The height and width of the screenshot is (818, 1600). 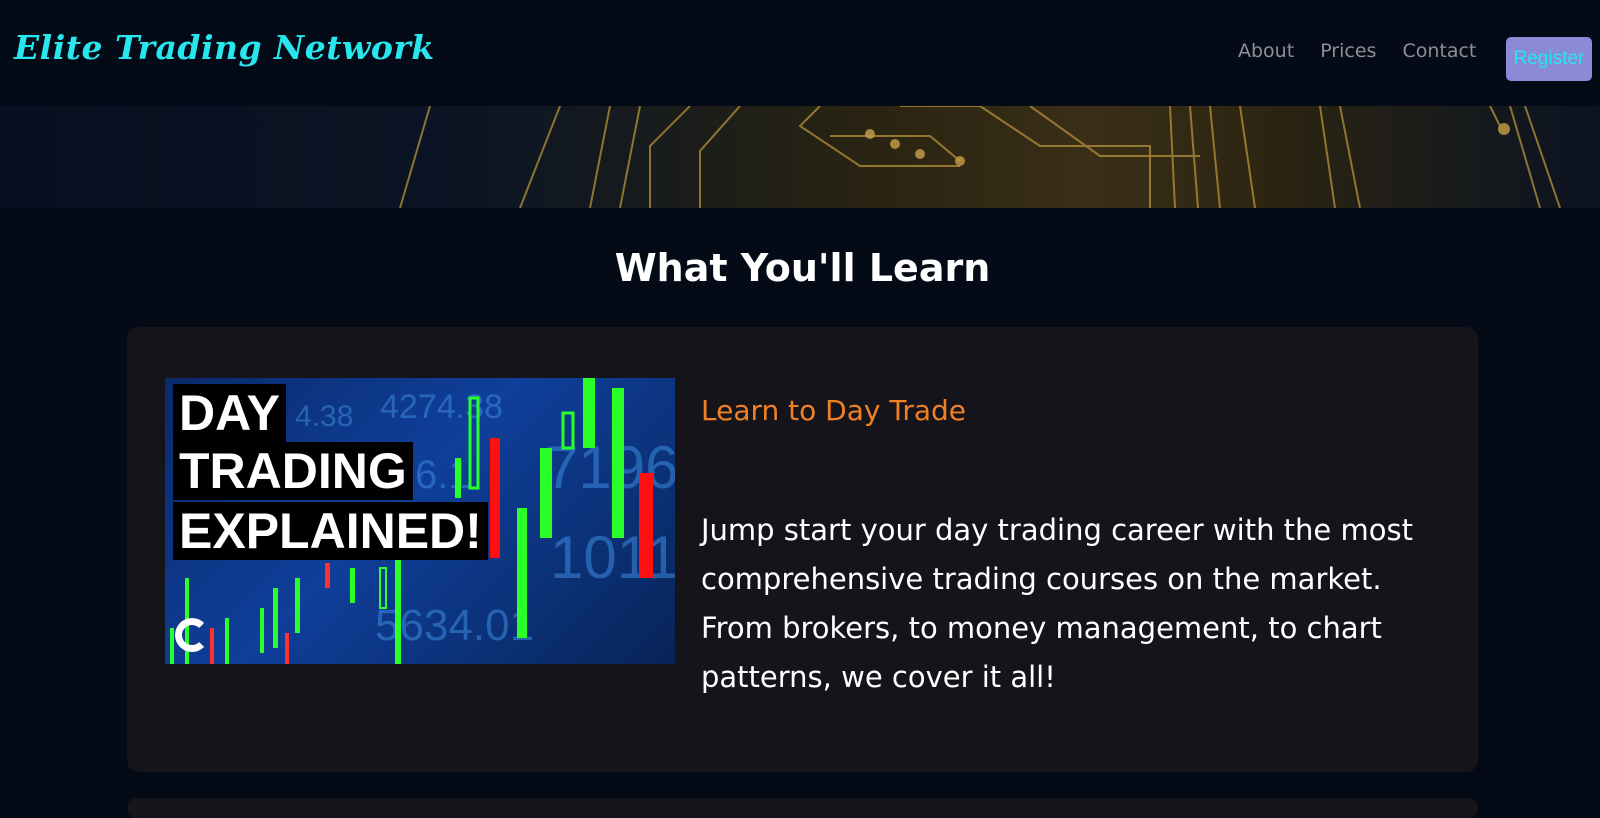 What do you see at coordinates (192, 635) in the screenshot?
I see `channel-logo-icon` at bounding box center [192, 635].